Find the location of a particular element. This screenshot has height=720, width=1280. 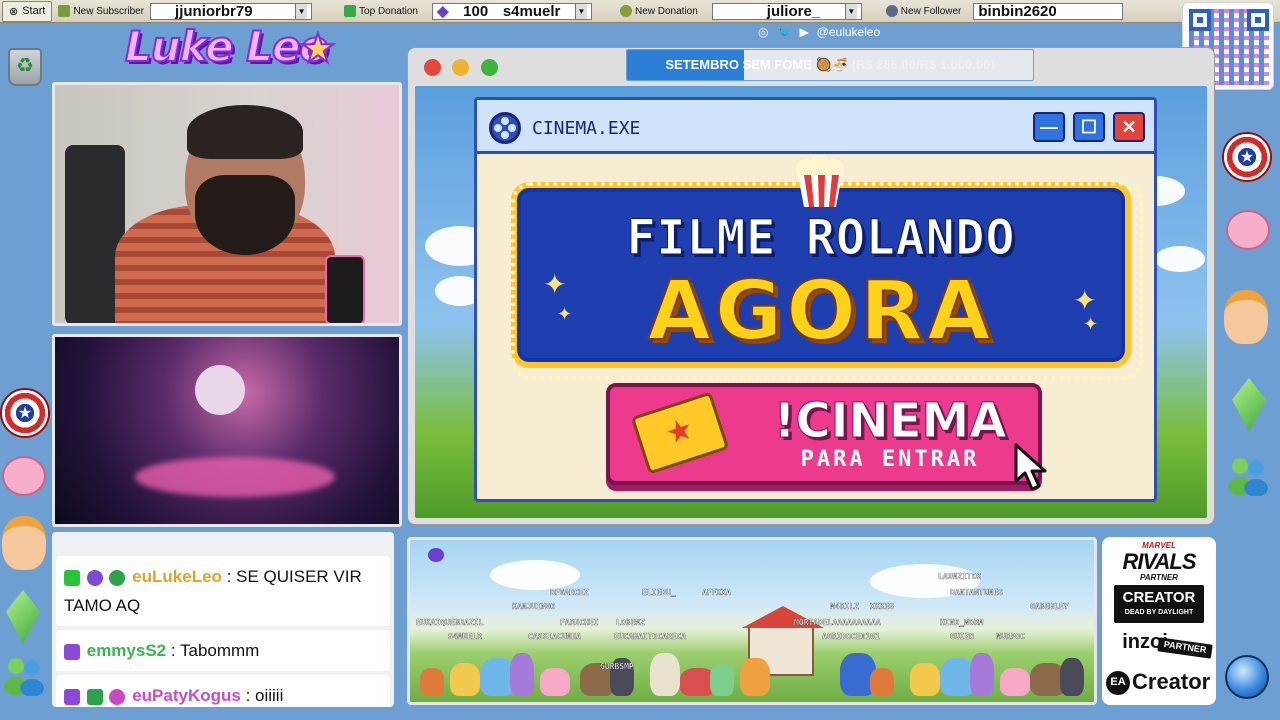

creator-badge: CREATOR DEAD BY DAYLIGHT is located at coordinates (1159, 604).